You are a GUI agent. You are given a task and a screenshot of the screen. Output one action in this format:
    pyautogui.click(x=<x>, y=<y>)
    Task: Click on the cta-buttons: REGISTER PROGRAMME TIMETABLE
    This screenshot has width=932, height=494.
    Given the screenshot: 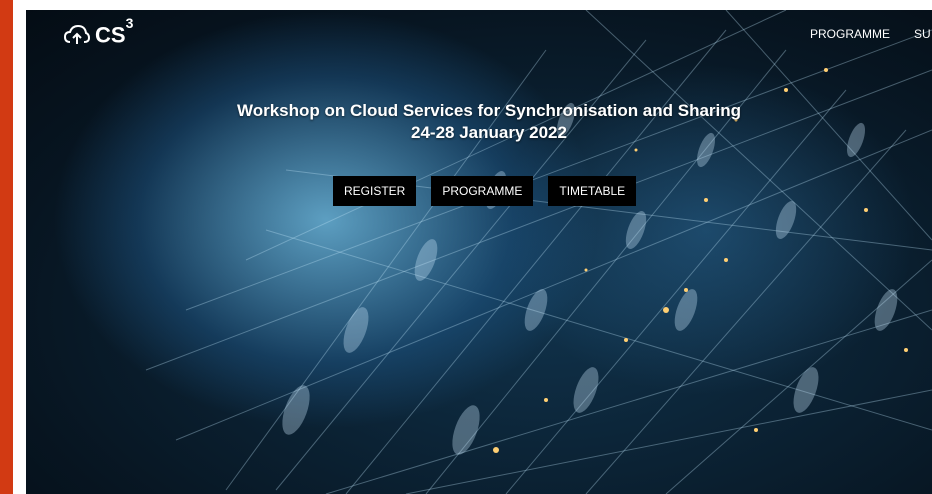 What is the action you would take?
    pyautogui.click(x=485, y=191)
    